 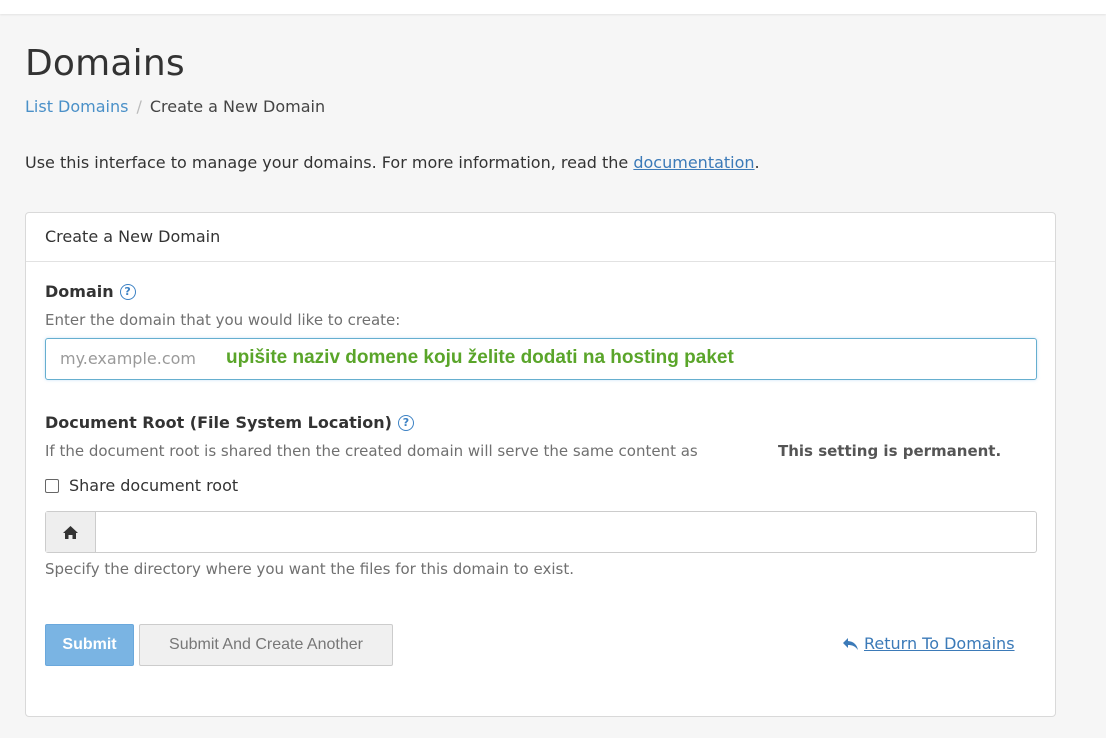 What do you see at coordinates (140, 358) in the screenshot?
I see `domain-input` at bounding box center [140, 358].